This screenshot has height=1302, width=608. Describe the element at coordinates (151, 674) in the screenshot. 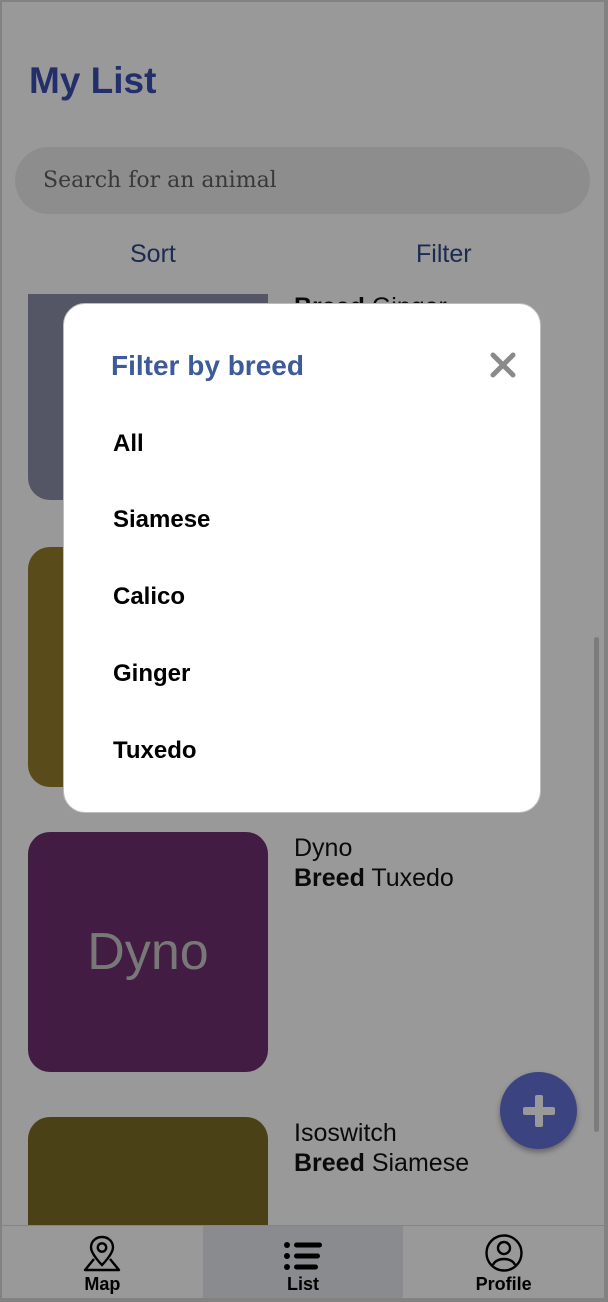

I see `filter-option-ginger: Ginger` at that location.